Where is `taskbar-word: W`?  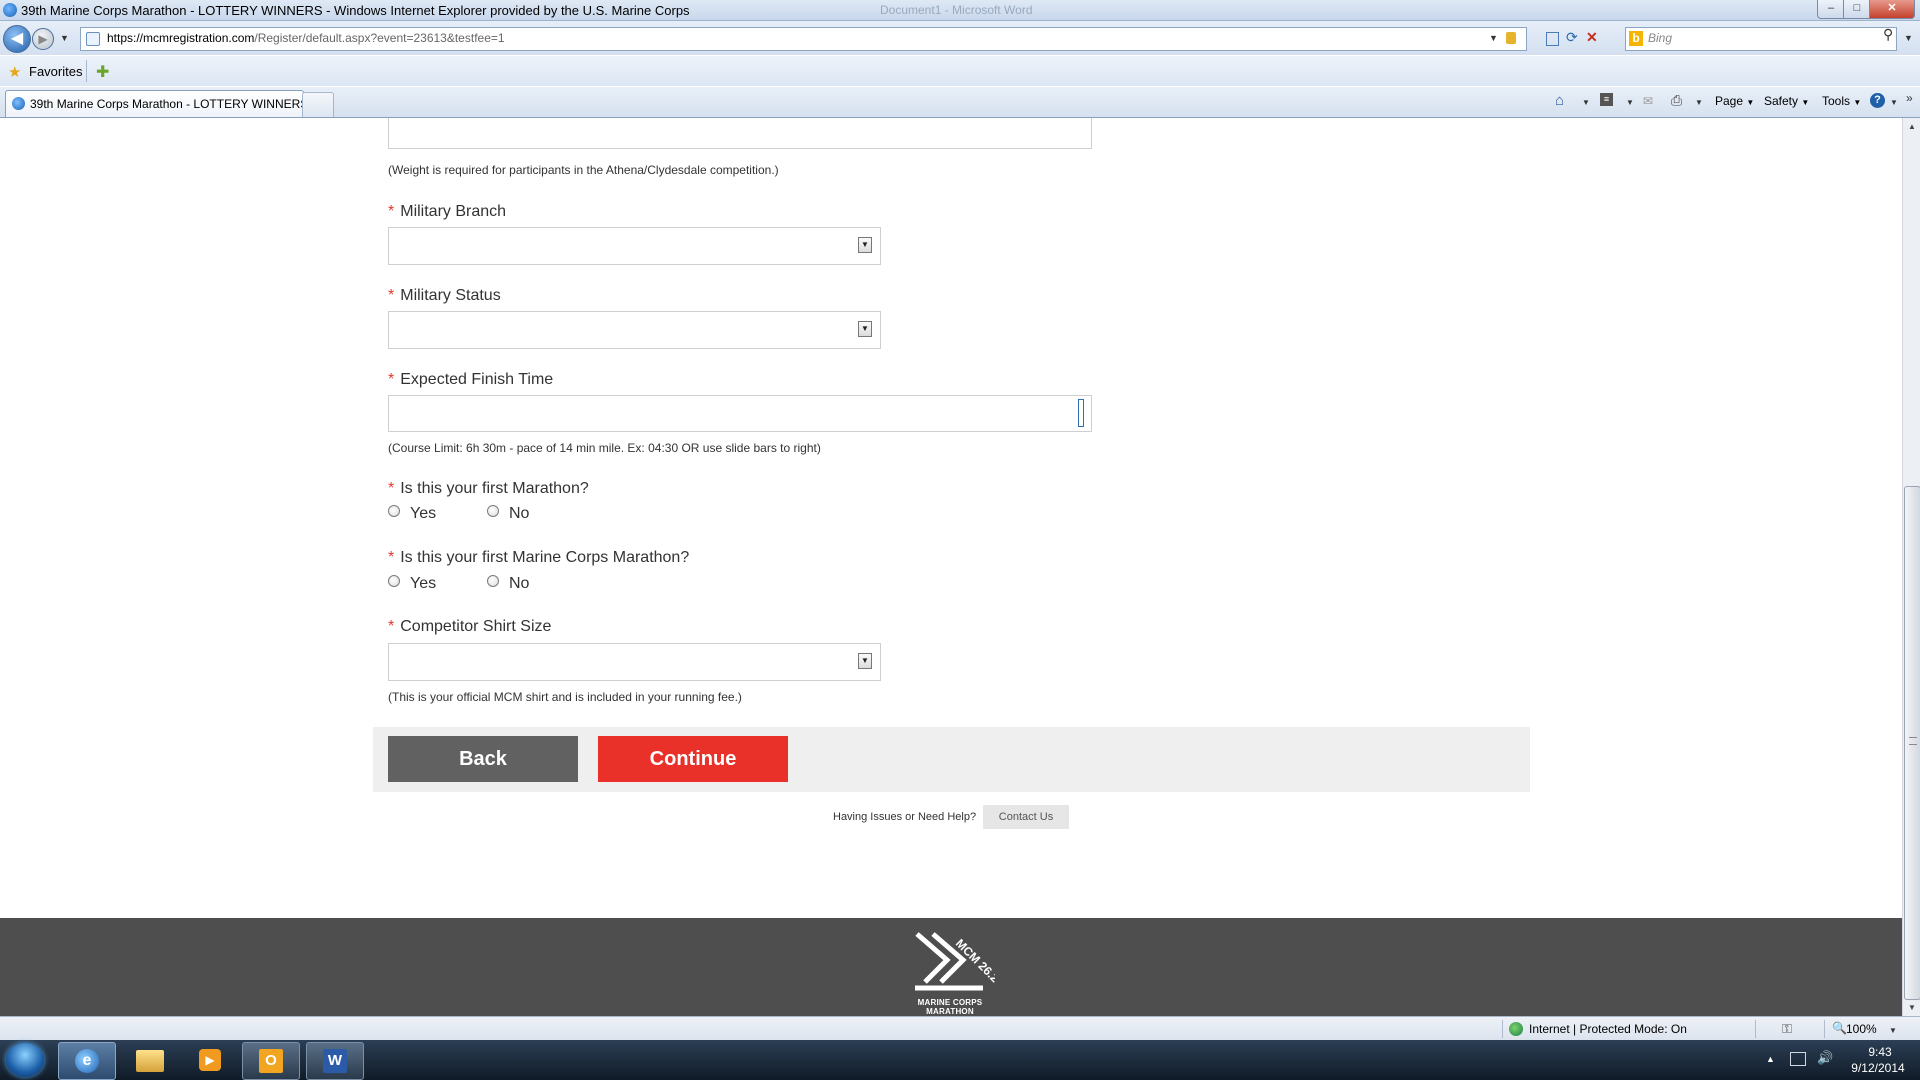
taskbar-word: W is located at coordinates (335, 1061).